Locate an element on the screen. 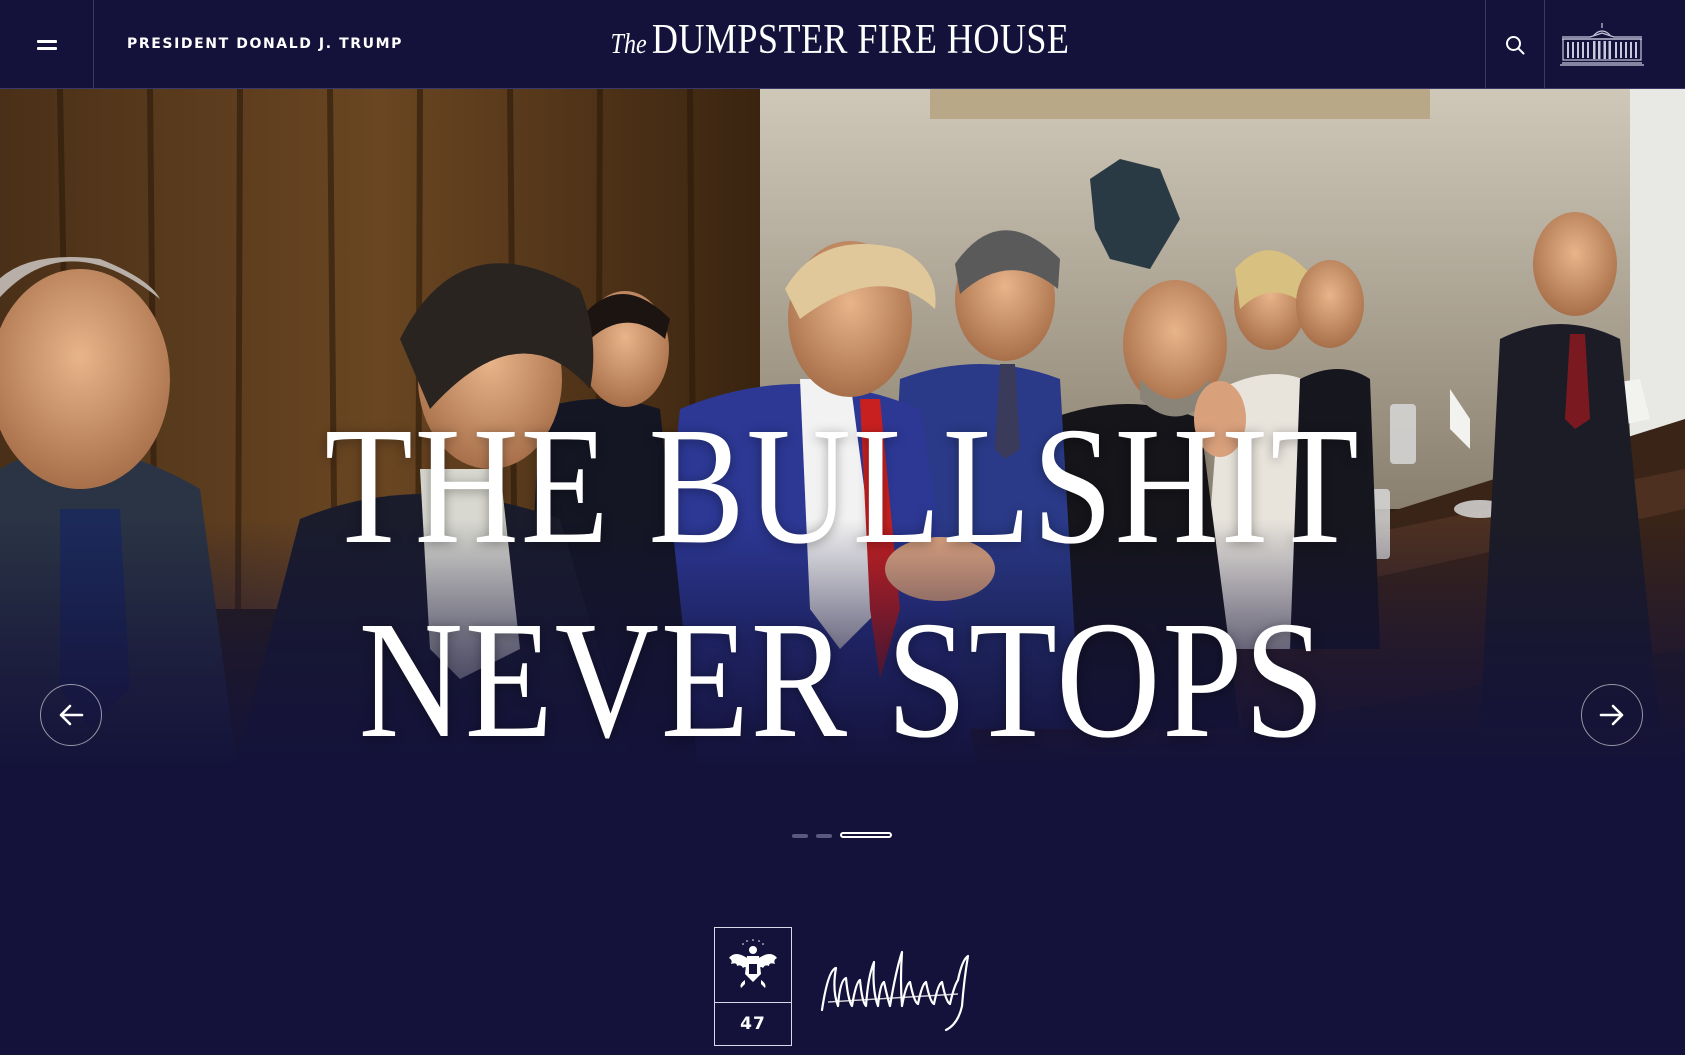  search-button is located at coordinates (1515, 44).